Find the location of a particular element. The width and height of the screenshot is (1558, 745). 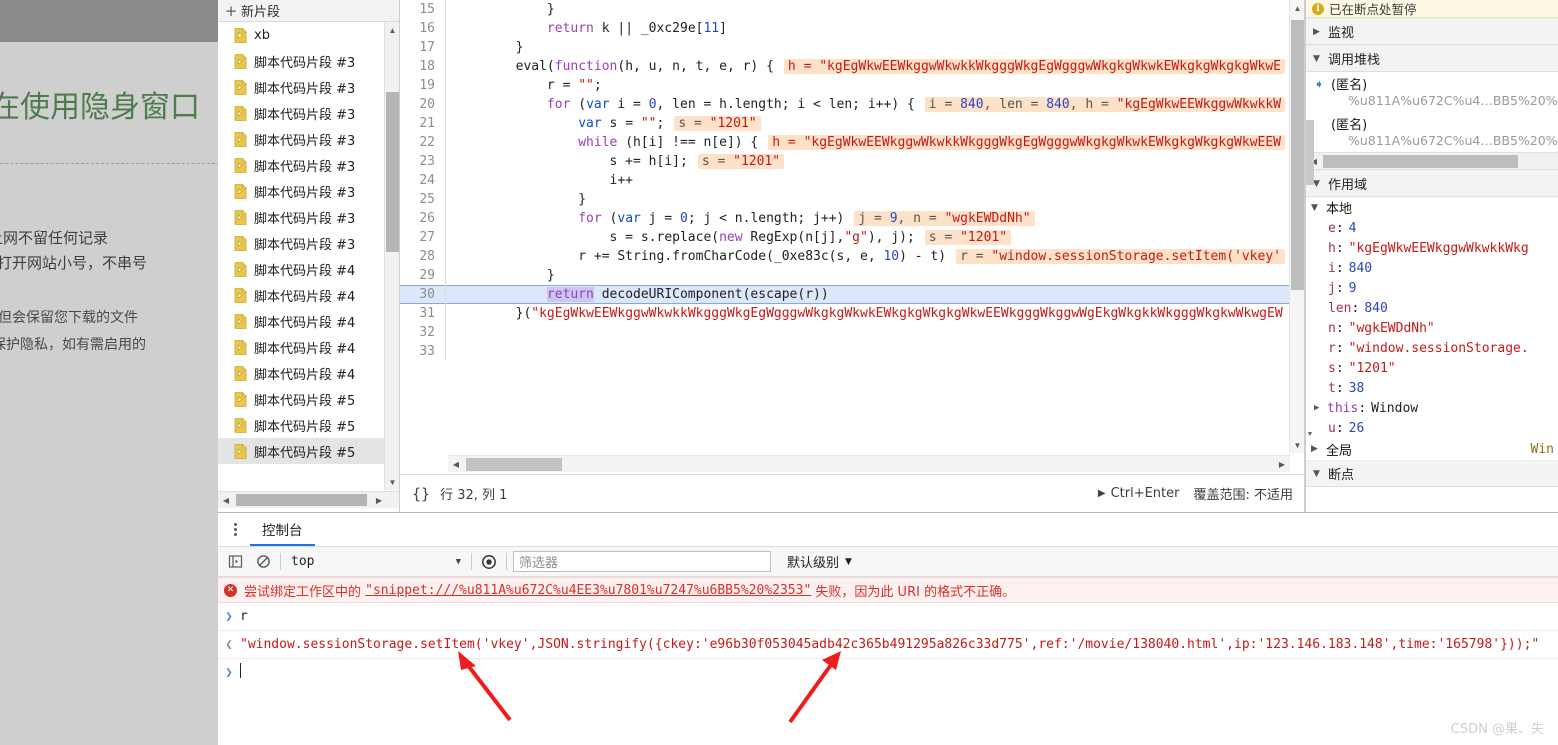

line-number: 23 is located at coordinates (423, 161).